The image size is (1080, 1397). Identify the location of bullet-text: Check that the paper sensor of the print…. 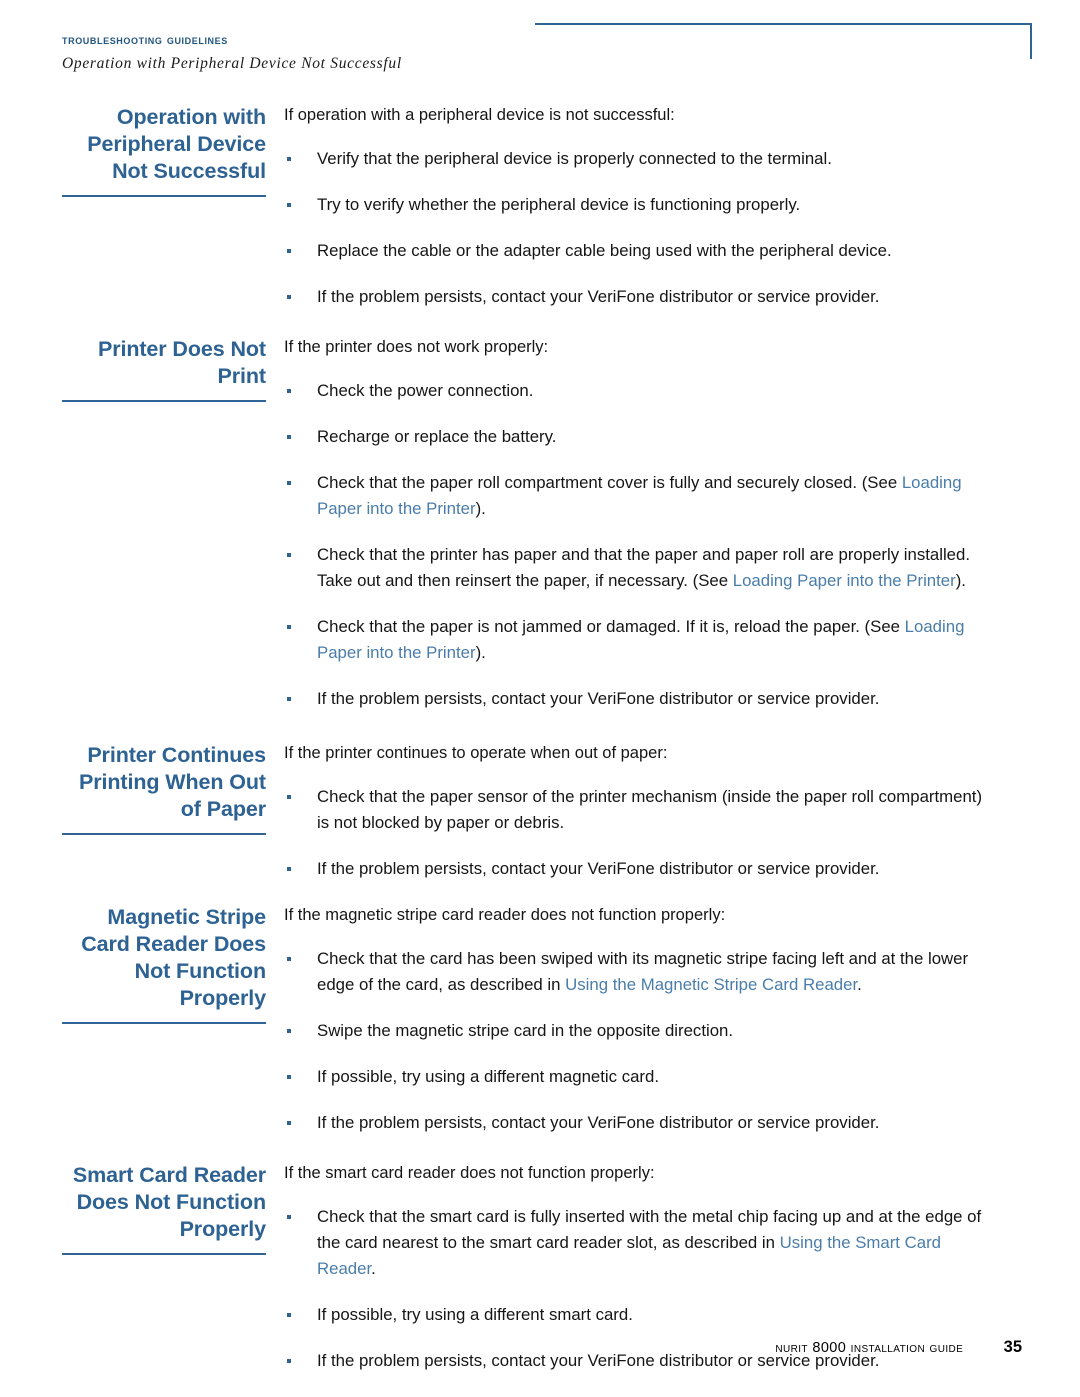
(650, 809).